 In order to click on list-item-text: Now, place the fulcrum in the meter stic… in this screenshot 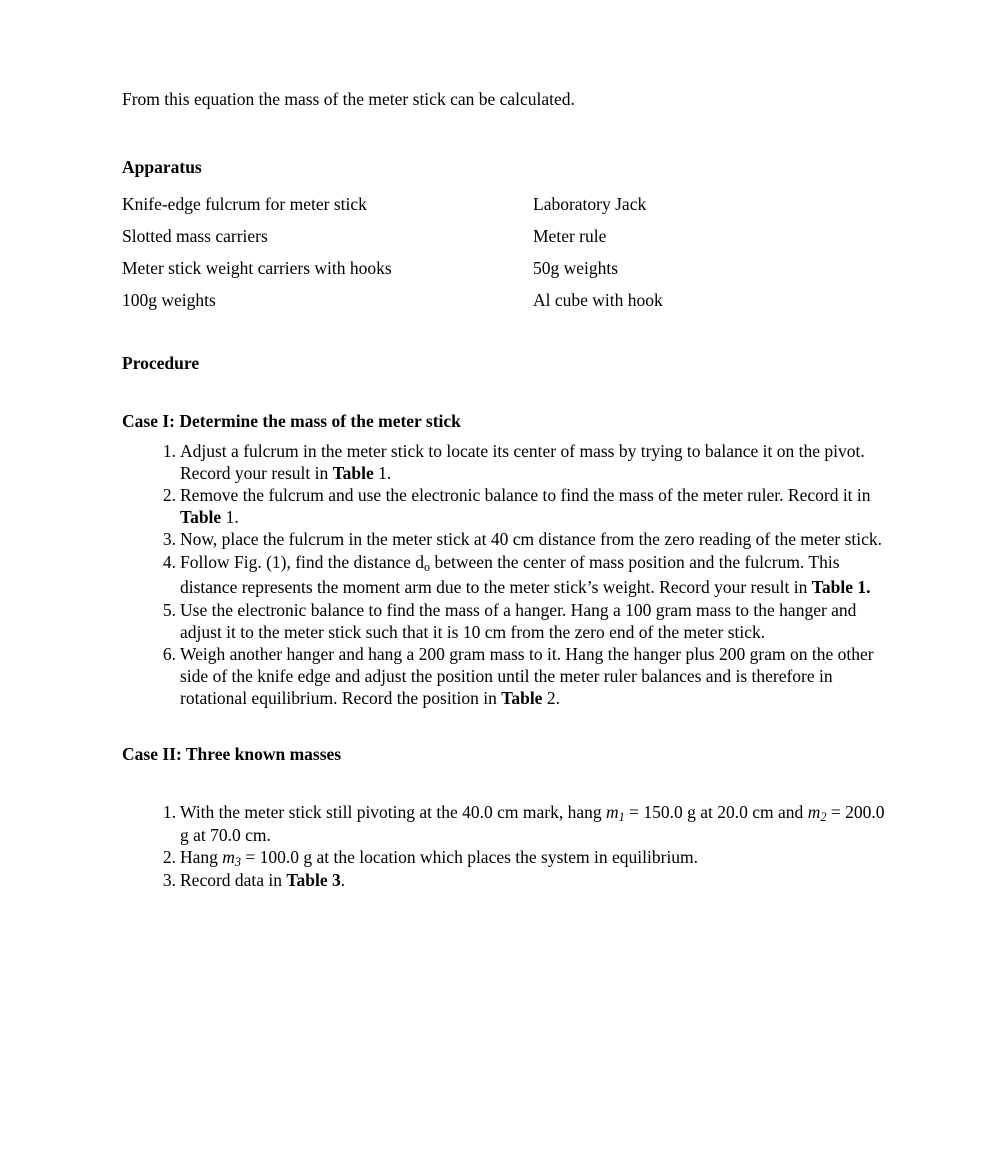, I will do `click(531, 539)`.